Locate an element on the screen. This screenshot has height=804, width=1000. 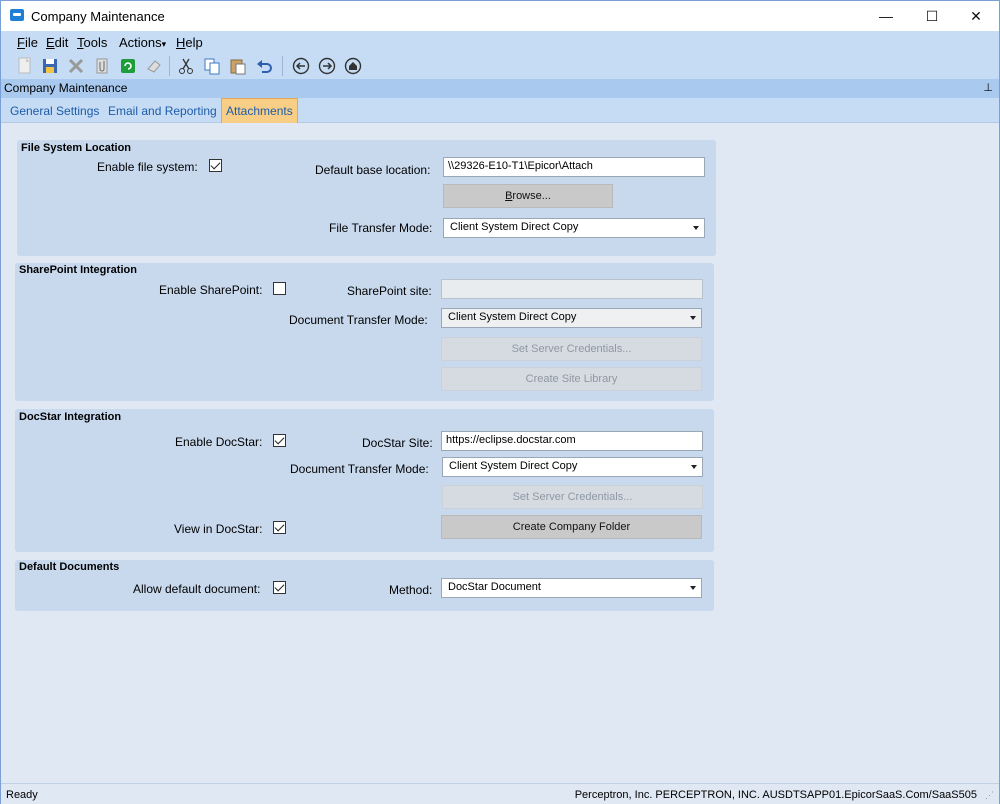
base-location-label: Default base location: is located at coordinates (373, 170).